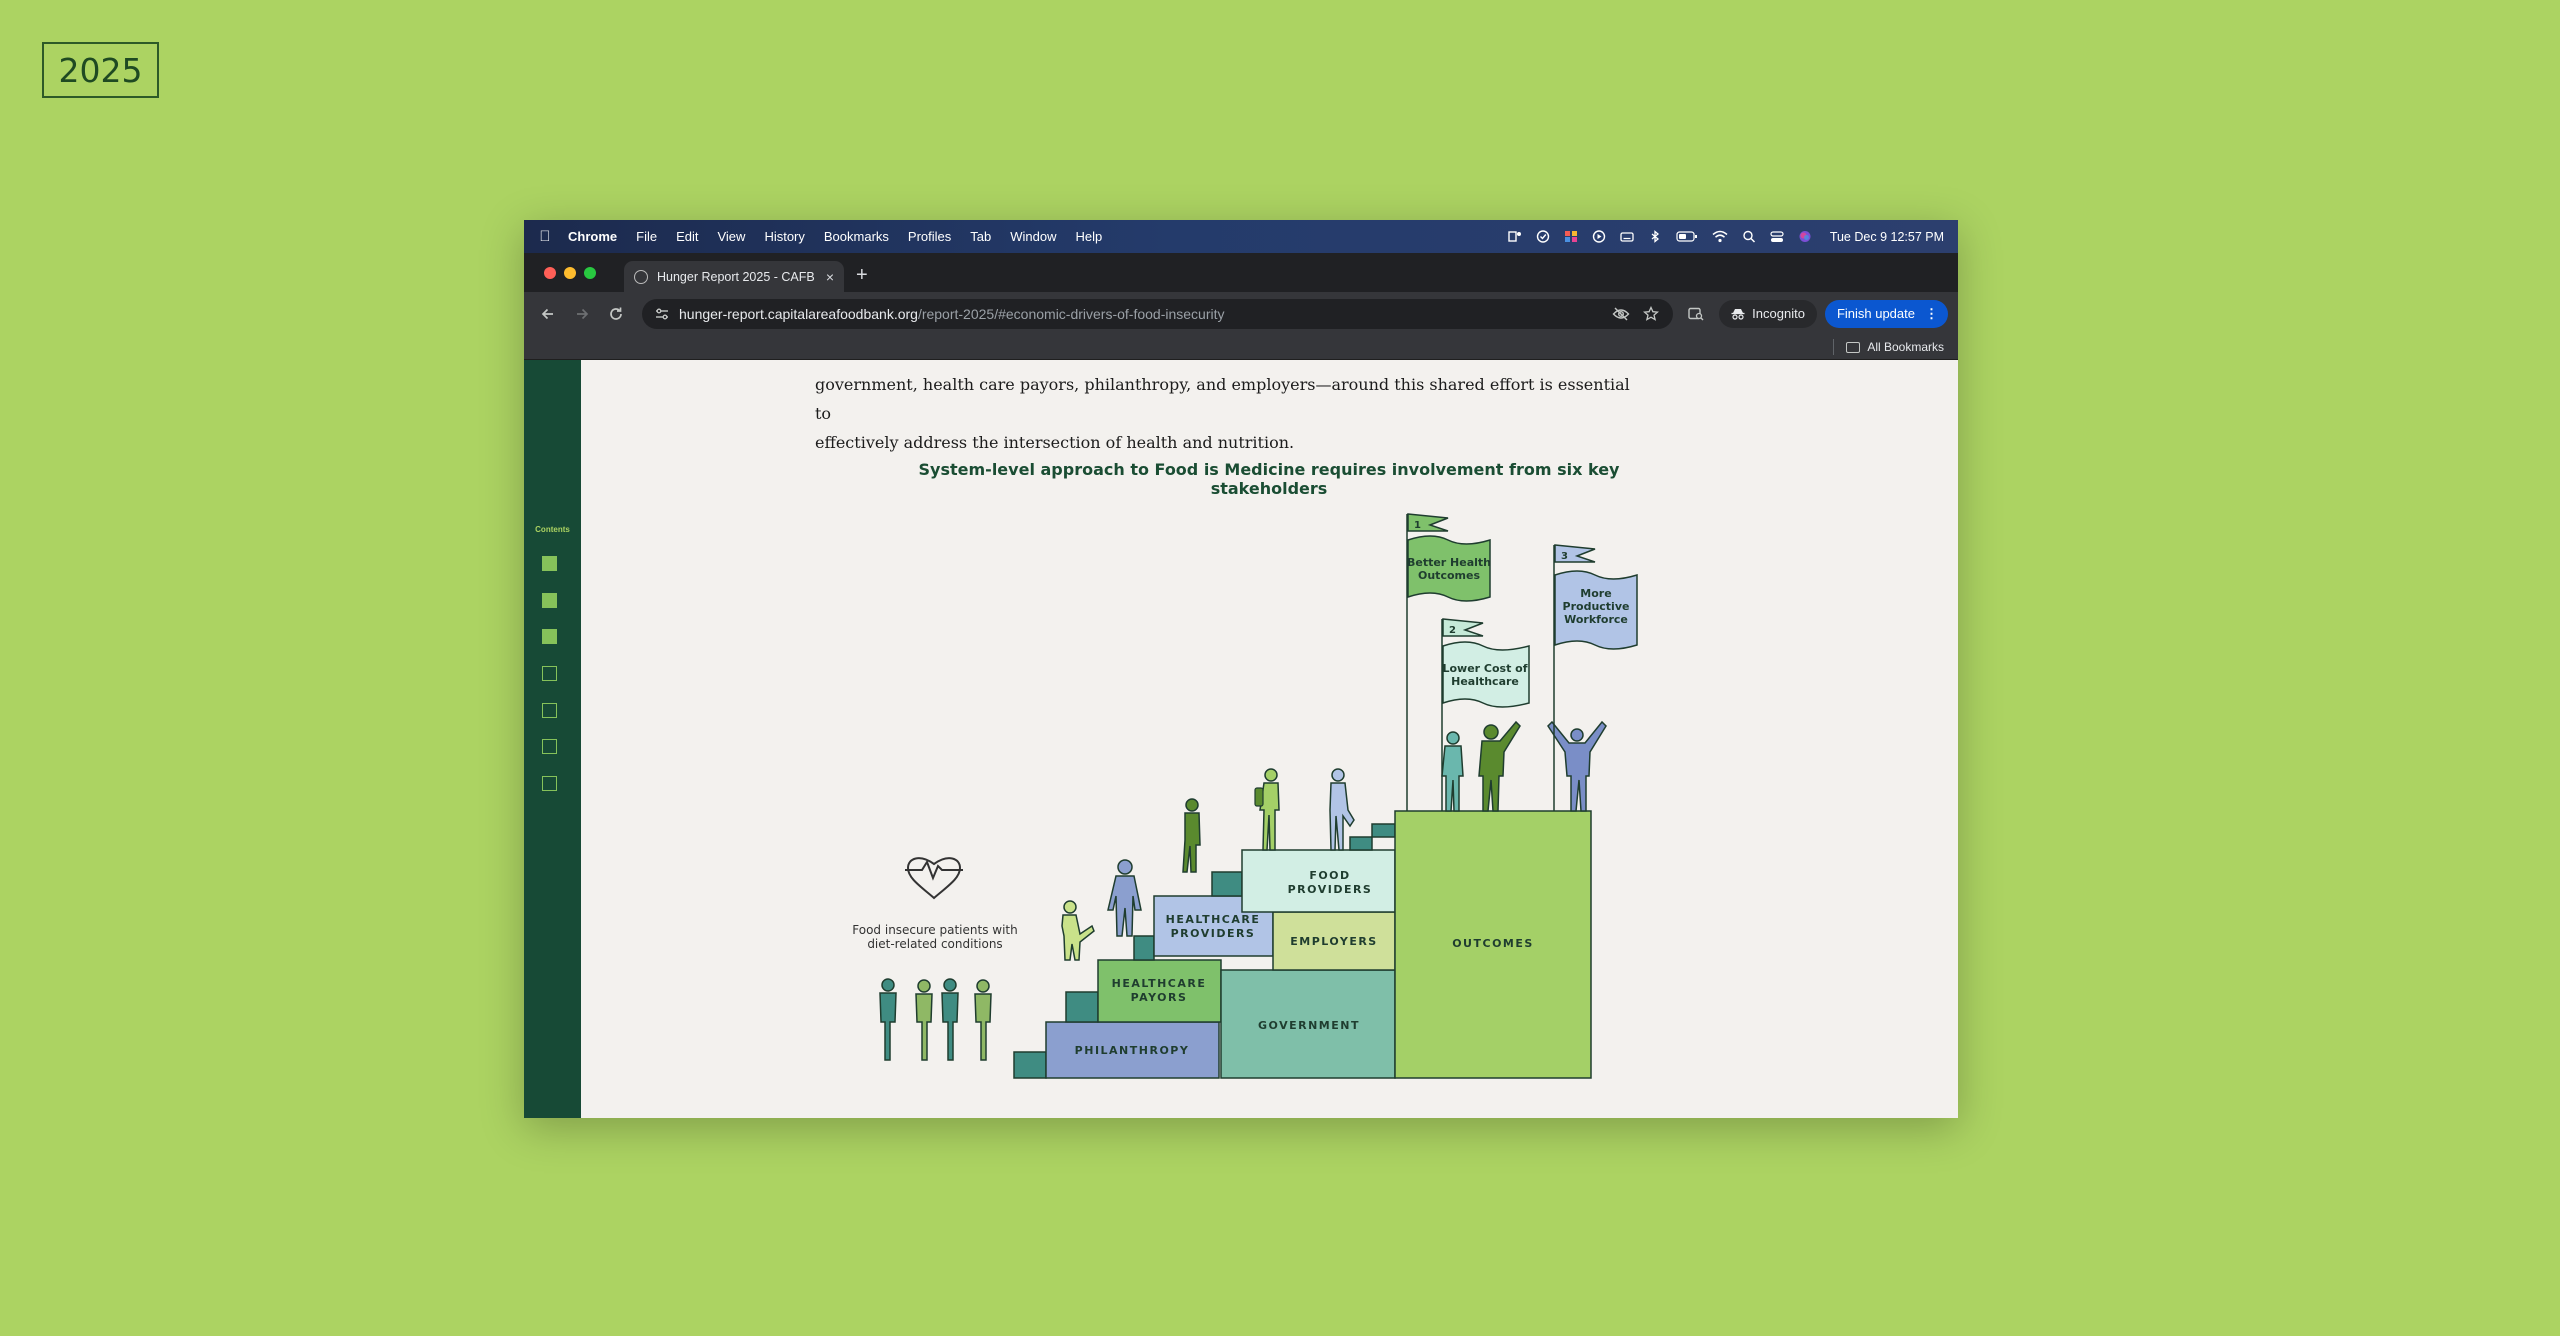  I want to click on arrow-right-icon, so click(583, 313).